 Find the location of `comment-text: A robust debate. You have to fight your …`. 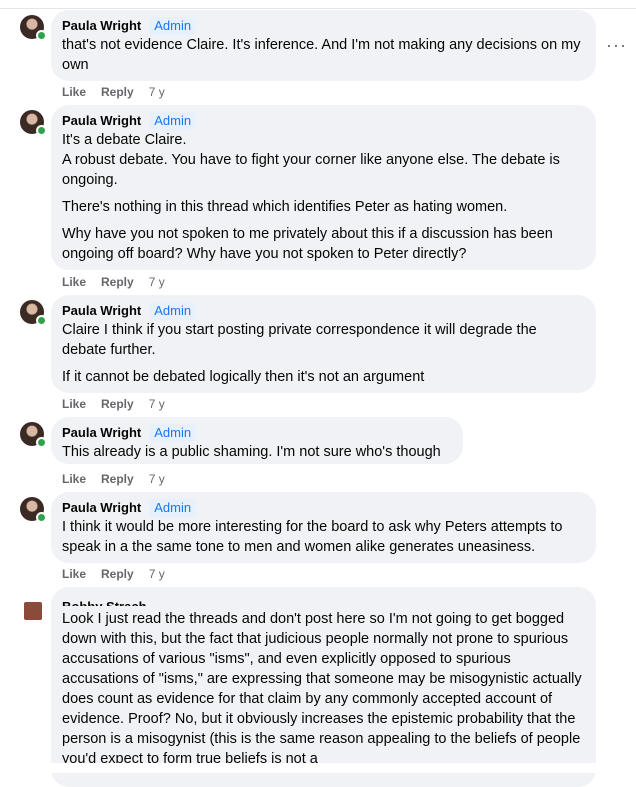

comment-text: A robust debate. You have to fight your … is located at coordinates (311, 170).